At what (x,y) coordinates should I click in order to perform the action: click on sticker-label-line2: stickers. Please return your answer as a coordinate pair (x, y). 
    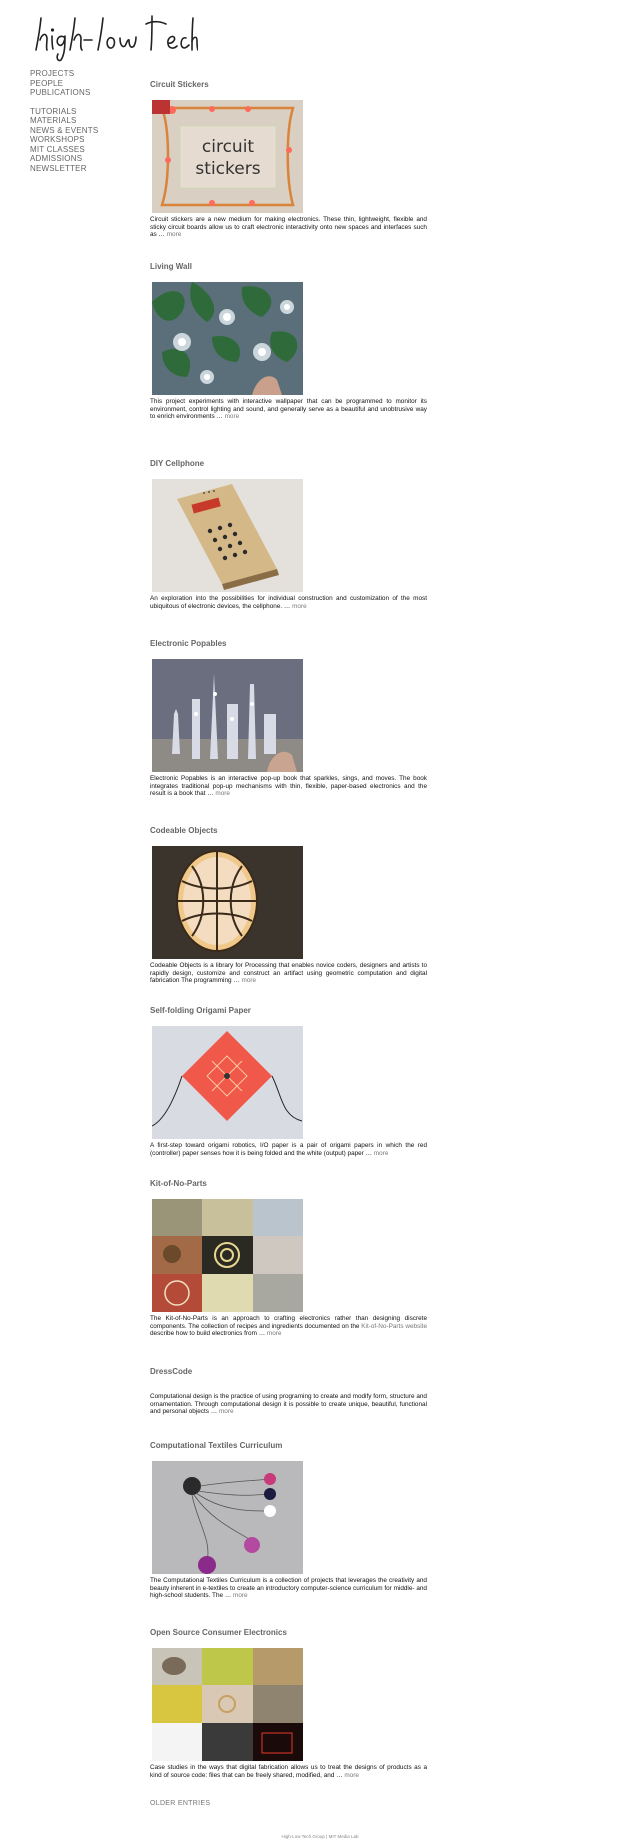
    Looking at the image, I should click on (227, 169).